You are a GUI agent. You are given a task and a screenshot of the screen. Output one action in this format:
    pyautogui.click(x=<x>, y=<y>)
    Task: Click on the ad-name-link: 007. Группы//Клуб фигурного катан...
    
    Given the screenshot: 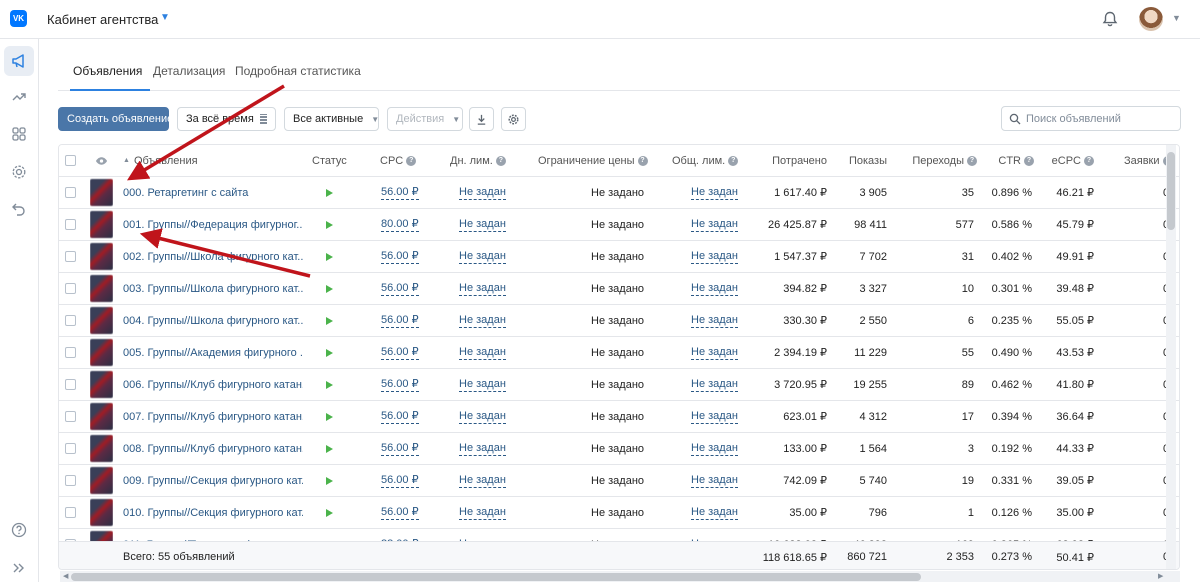 What is the action you would take?
    pyautogui.click(x=213, y=417)
    